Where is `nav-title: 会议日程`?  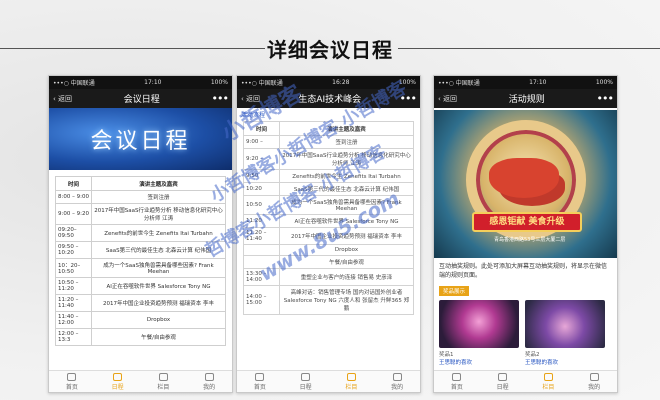 nav-title: 会议日程 is located at coordinates (141, 100).